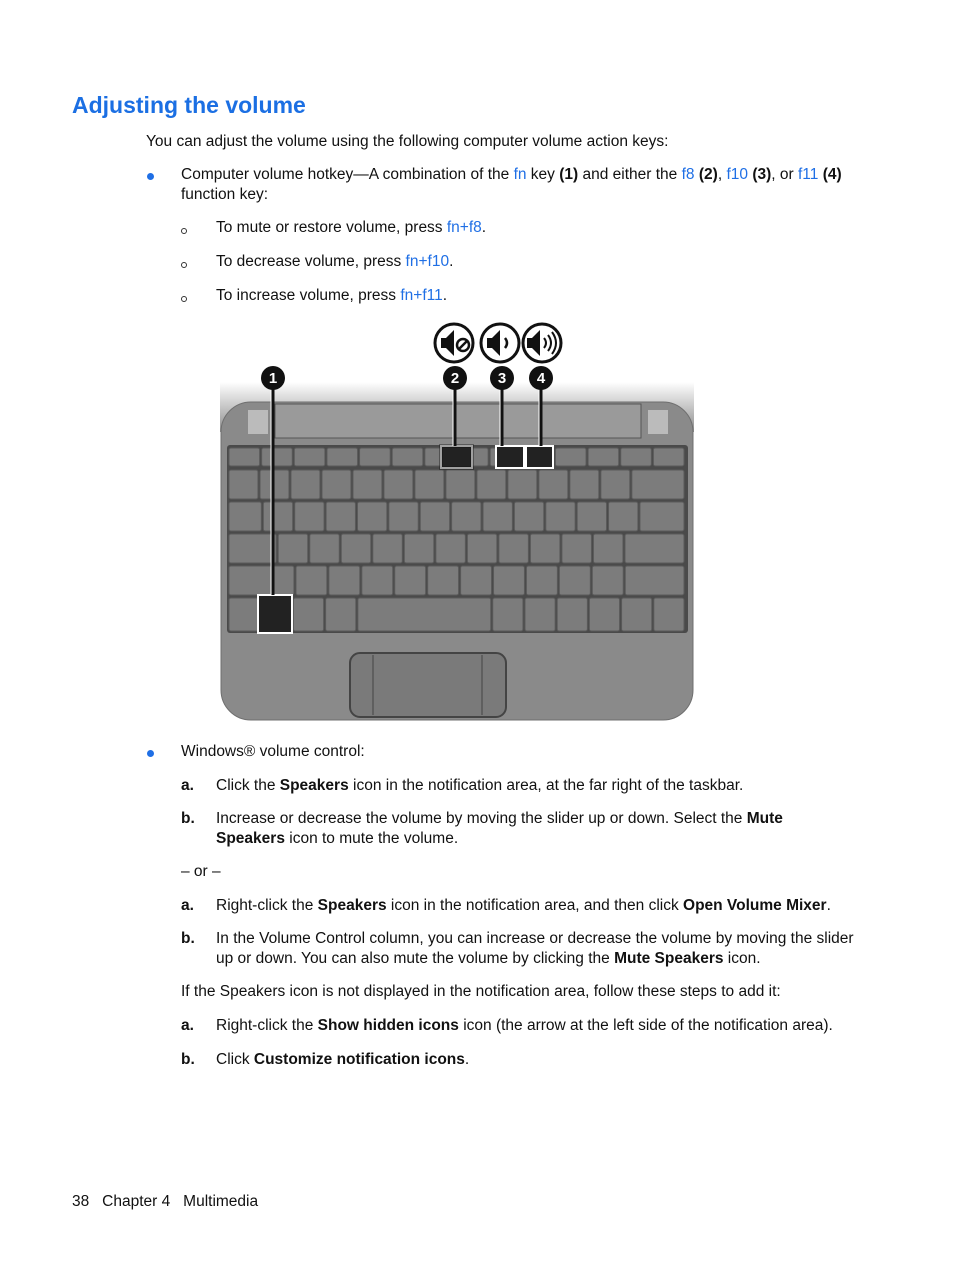 The height and width of the screenshot is (1270, 954). I want to click on fn-key-highlight, so click(275, 614).